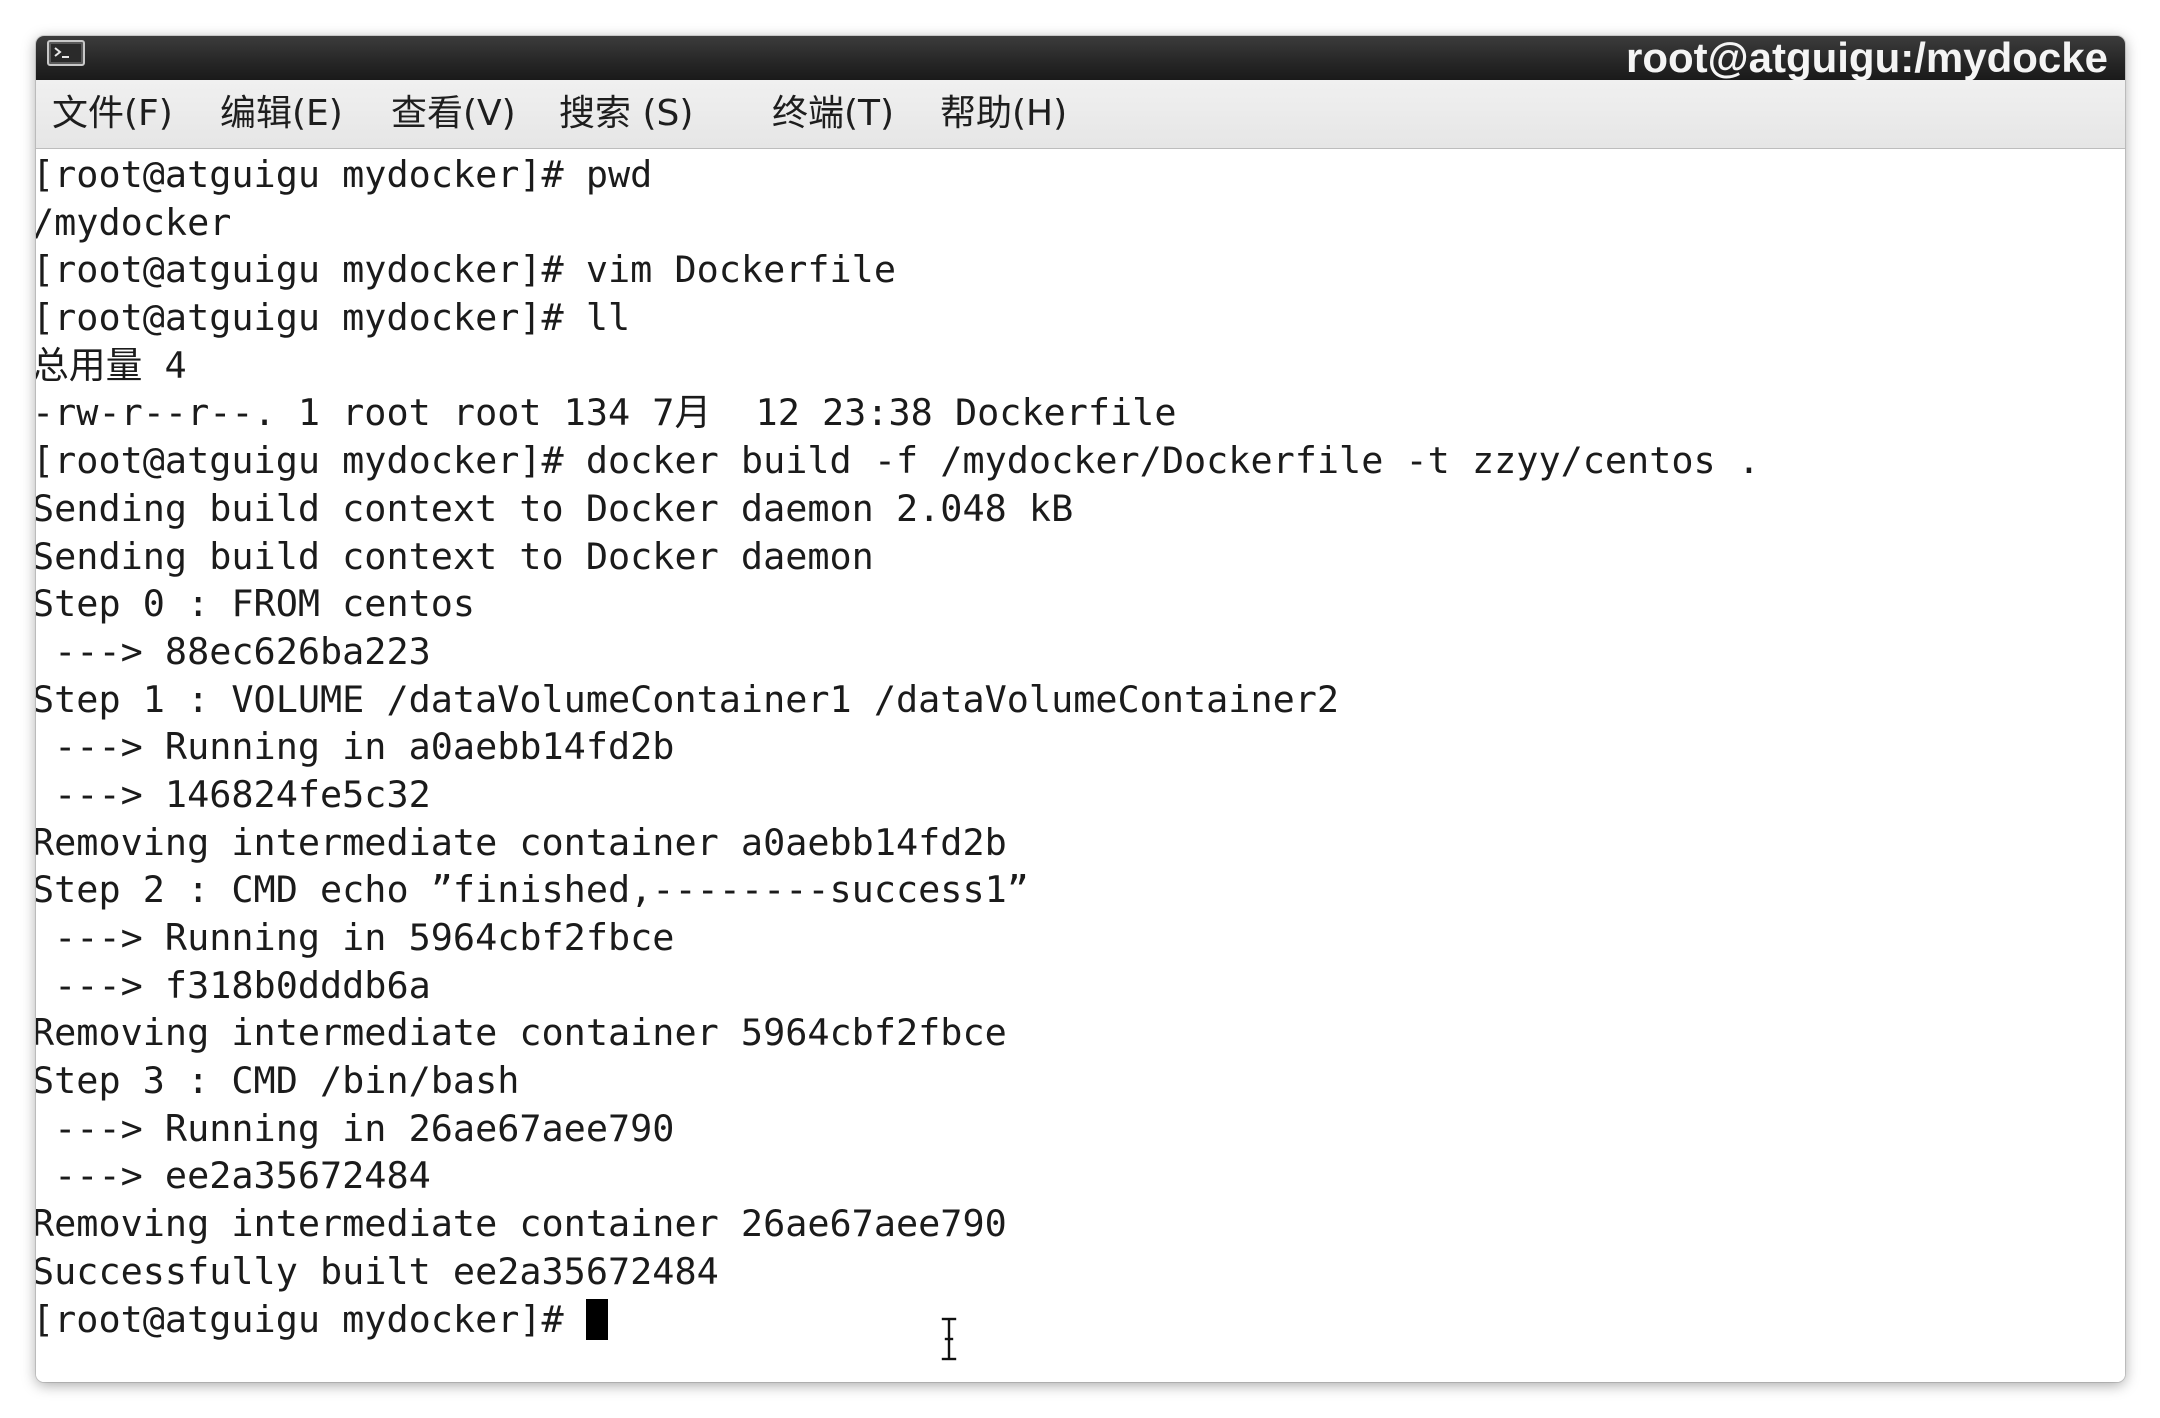  Describe the element at coordinates (833, 114) in the screenshot. I see `menu-terminal: 终端(T)` at that location.